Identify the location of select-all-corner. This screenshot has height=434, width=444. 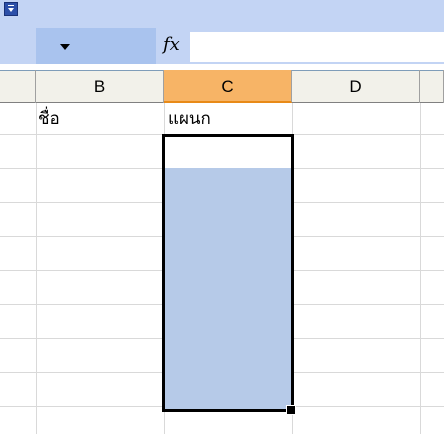
(18, 86).